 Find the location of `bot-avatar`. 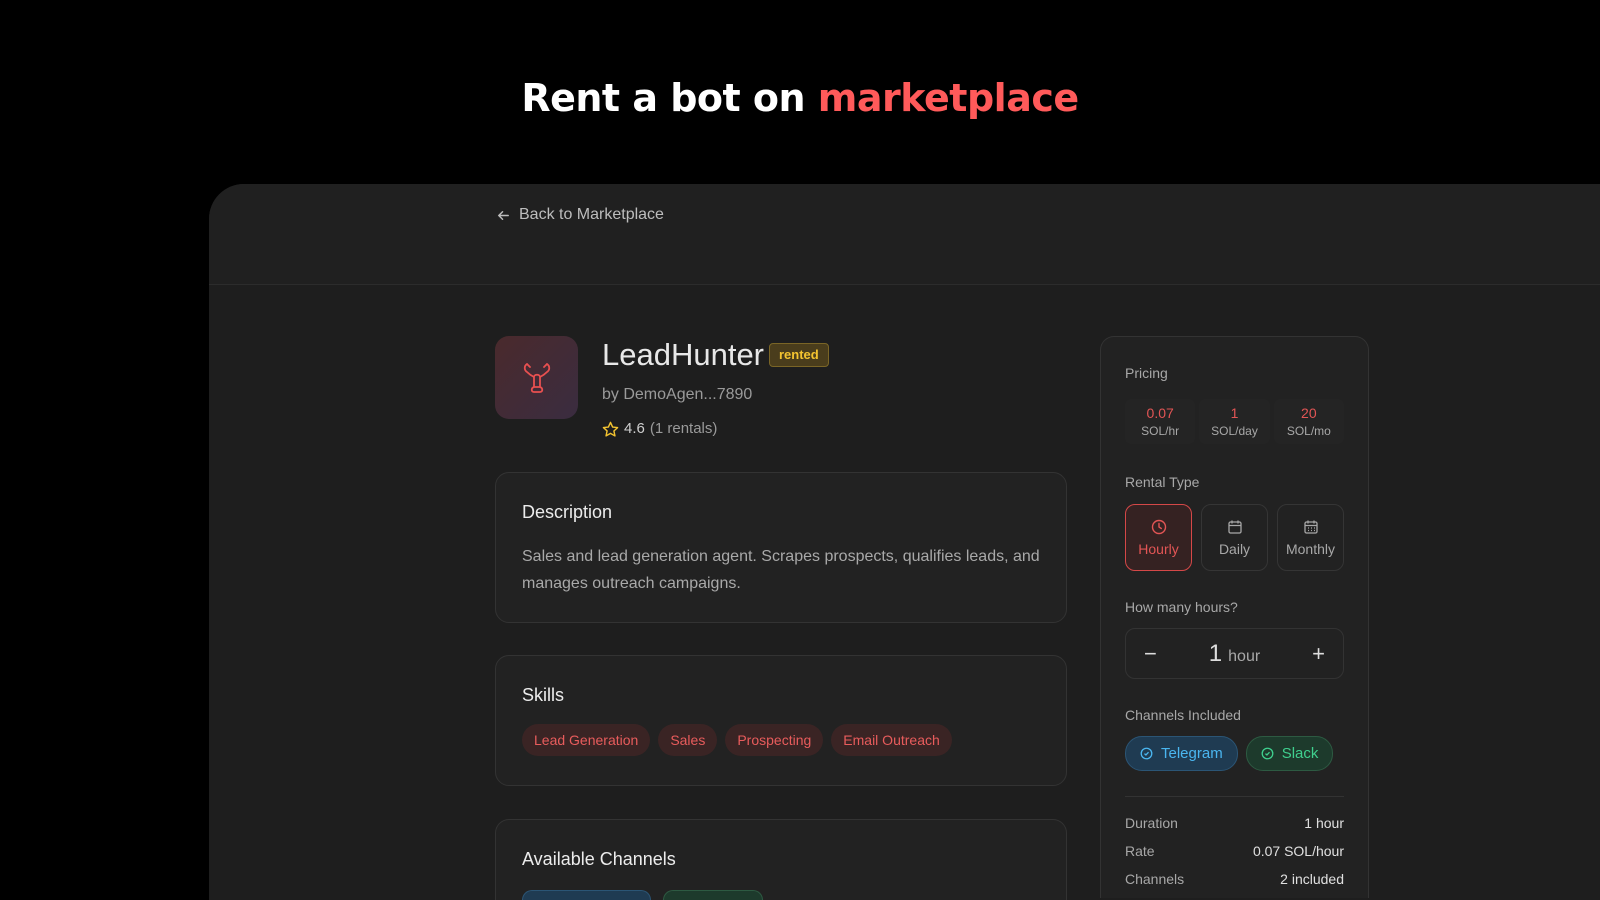

bot-avatar is located at coordinates (536, 377).